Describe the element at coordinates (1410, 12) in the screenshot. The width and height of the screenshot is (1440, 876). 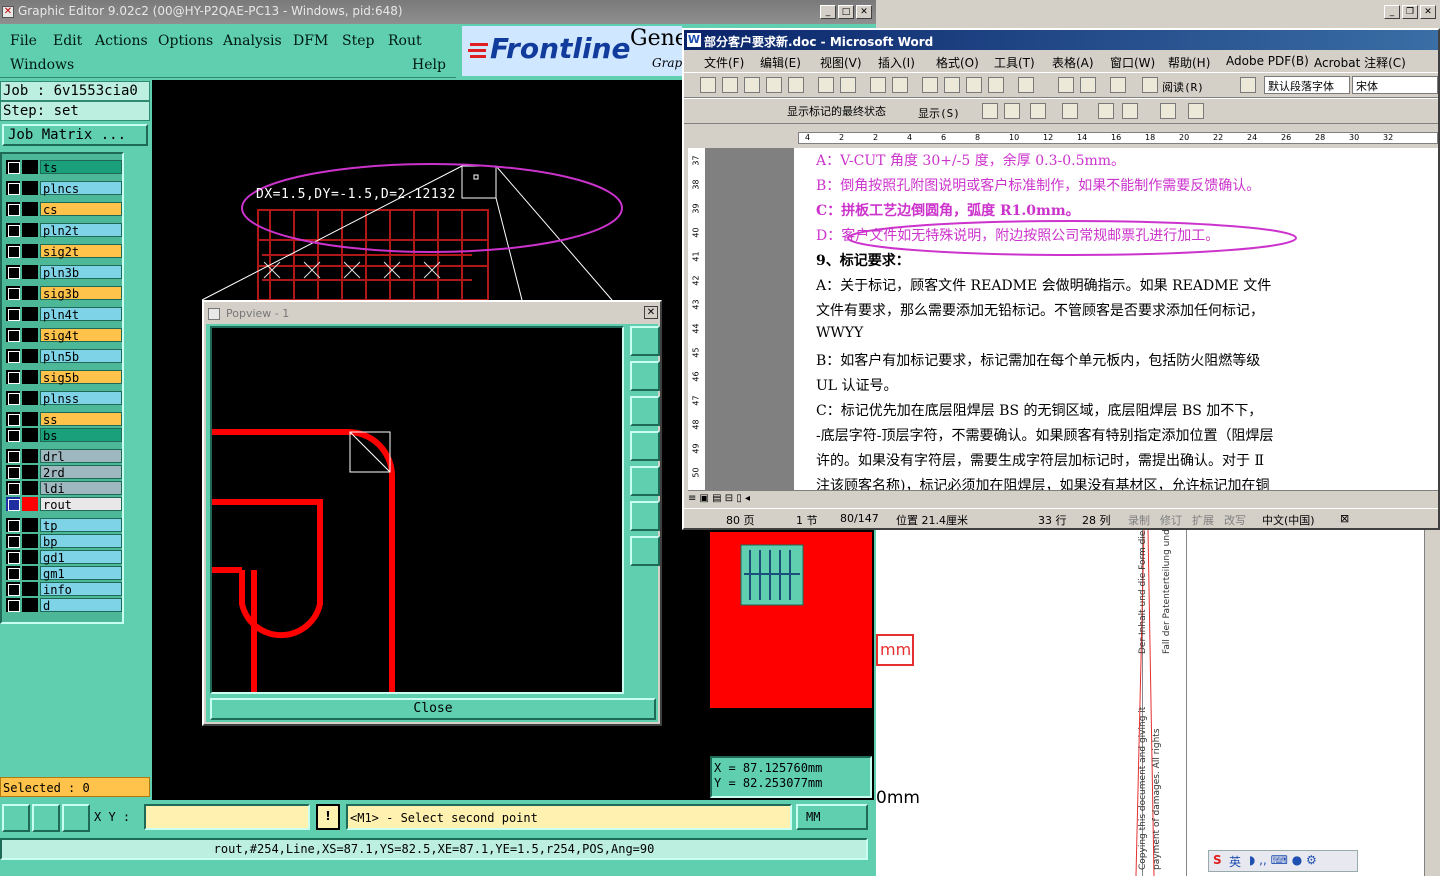
I see `bg-restore-button: ❐` at that location.